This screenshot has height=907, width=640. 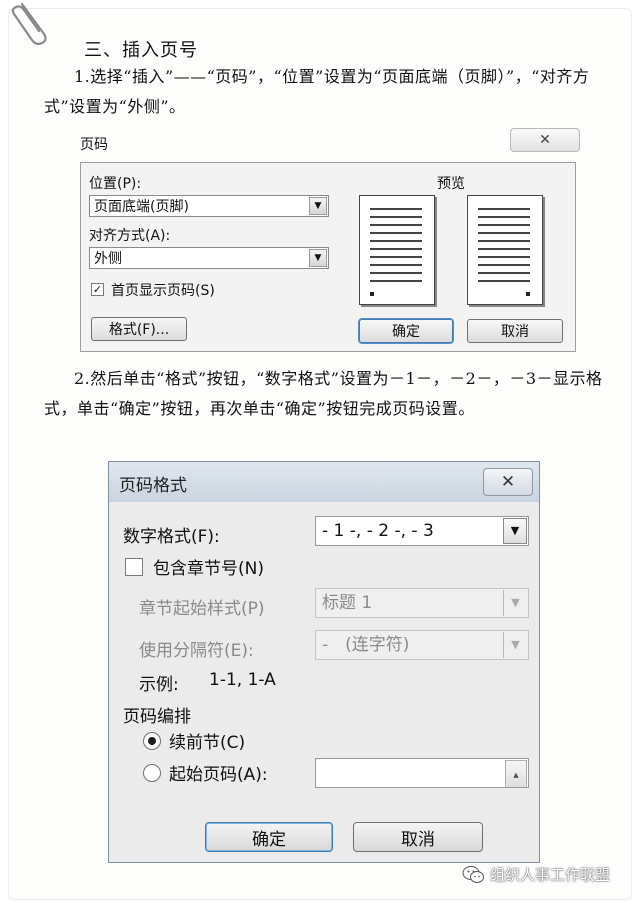 I want to click on paperclip-icon, so click(x=29, y=24).